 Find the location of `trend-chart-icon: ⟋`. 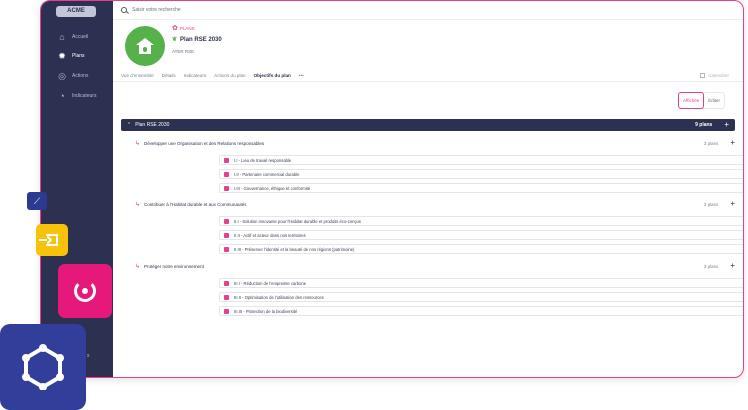

trend-chart-icon: ⟋ is located at coordinates (37, 201).